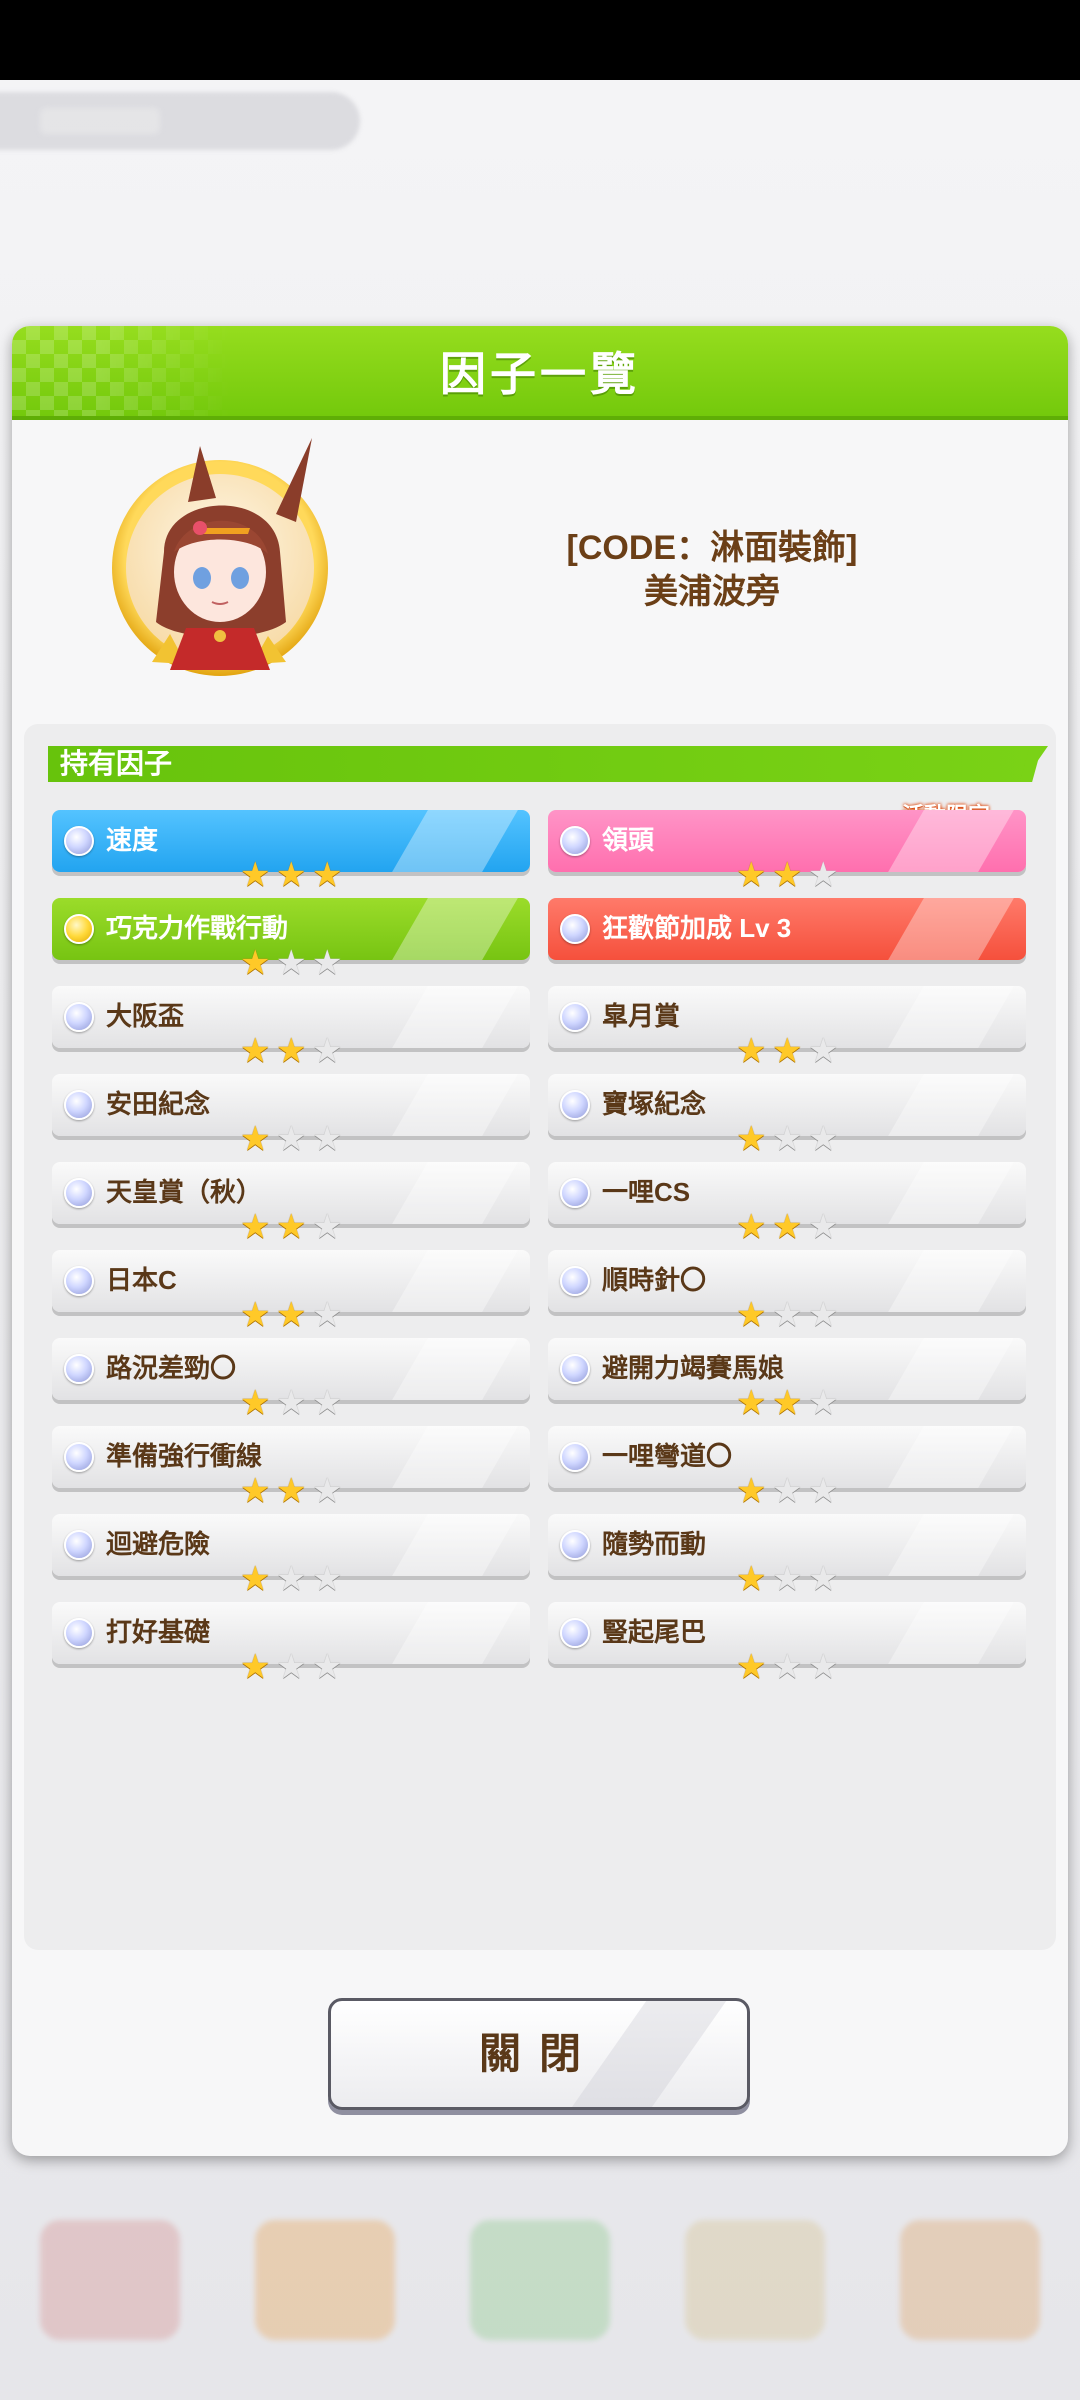 This screenshot has width=1080, height=2400. What do you see at coordinates (291, 1643) in the screenshot?
I see `factor-item: 打好基礎 ★ ★ ★` at bounding box center [291, 1643].